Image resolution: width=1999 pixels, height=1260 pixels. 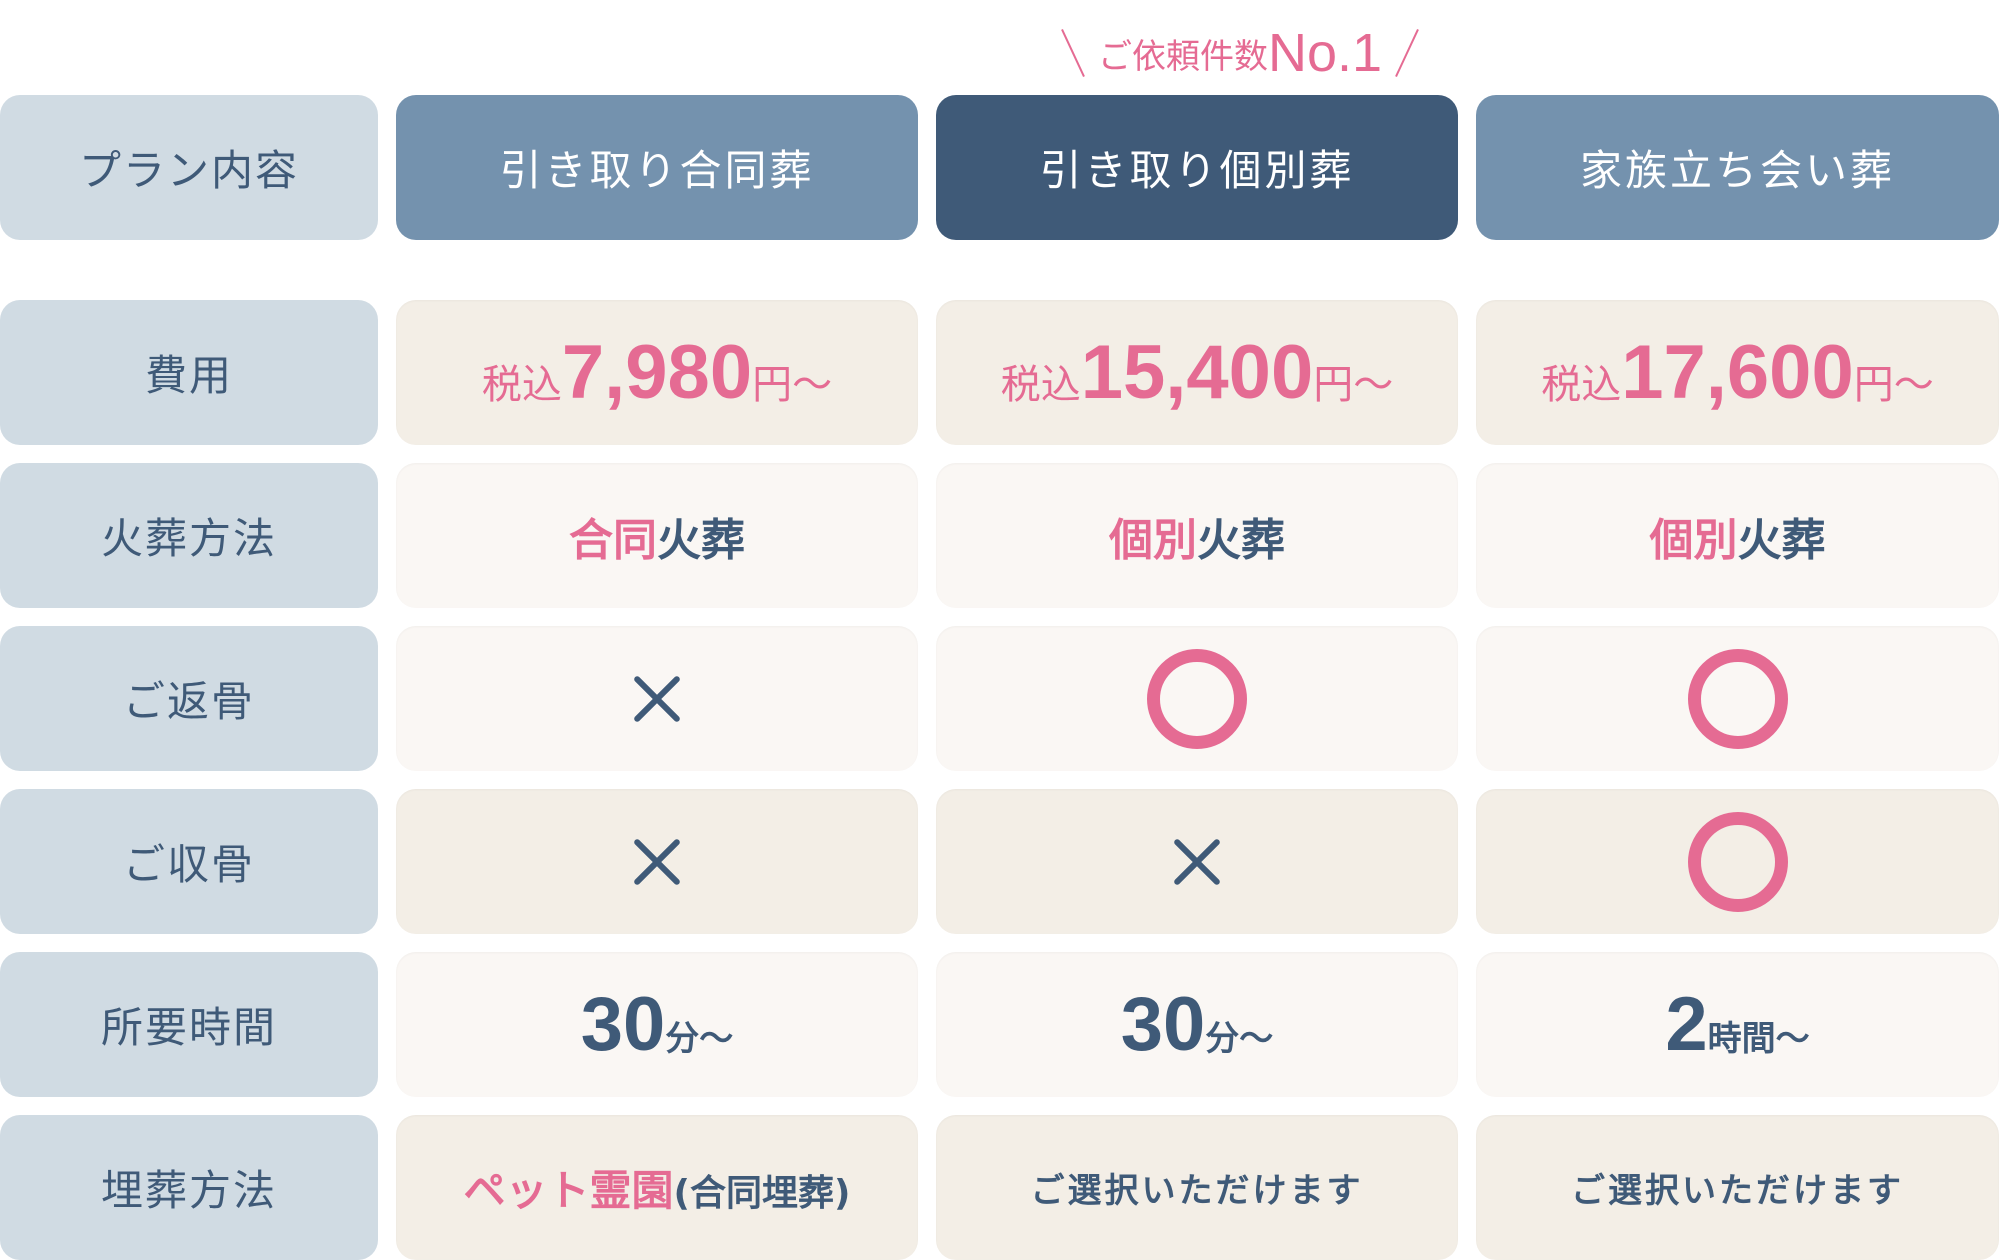 I want to click on badge-slash-right, so click(x=1407, y=53).